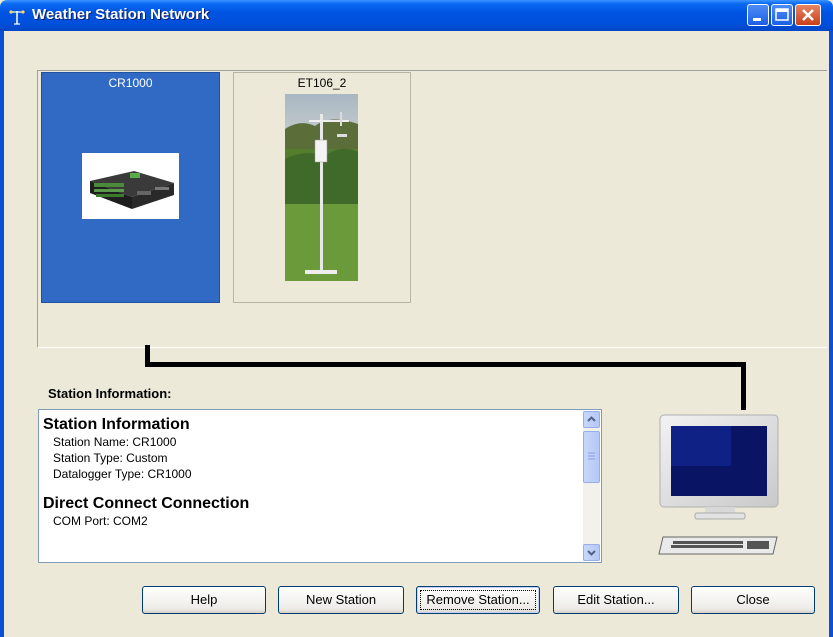  Describe the element at coordinates (591, 486) in the screenshot. I see `vertical-scrollbar` at that location.